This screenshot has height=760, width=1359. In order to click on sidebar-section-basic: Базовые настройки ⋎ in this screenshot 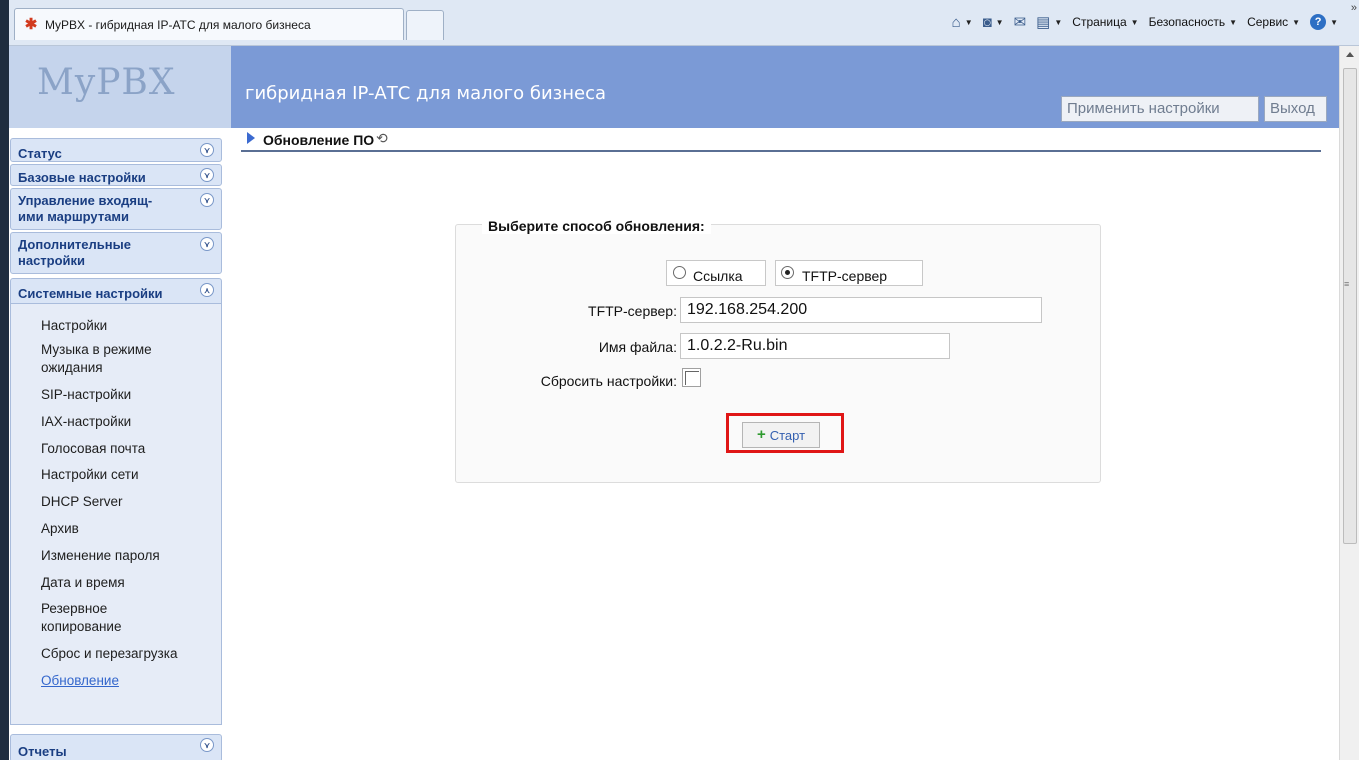, I will do `click(116, 175)`.